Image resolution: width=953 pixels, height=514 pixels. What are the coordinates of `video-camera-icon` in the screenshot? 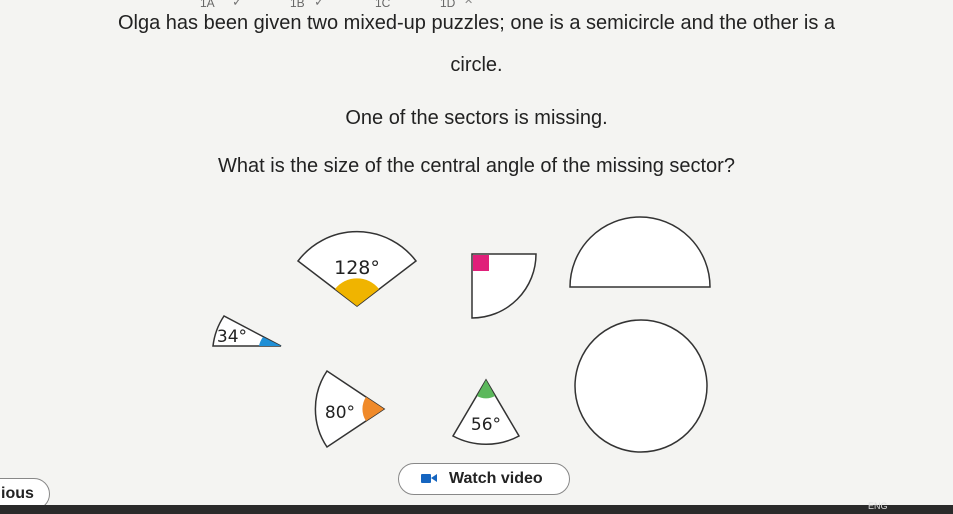 It's located at (426, 478).